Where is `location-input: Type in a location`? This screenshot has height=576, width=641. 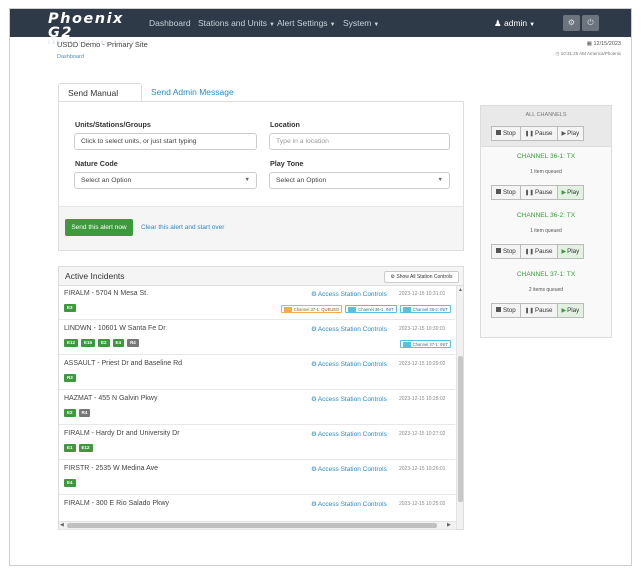 location-input: Type in a location is located at coordinates (359, 141).